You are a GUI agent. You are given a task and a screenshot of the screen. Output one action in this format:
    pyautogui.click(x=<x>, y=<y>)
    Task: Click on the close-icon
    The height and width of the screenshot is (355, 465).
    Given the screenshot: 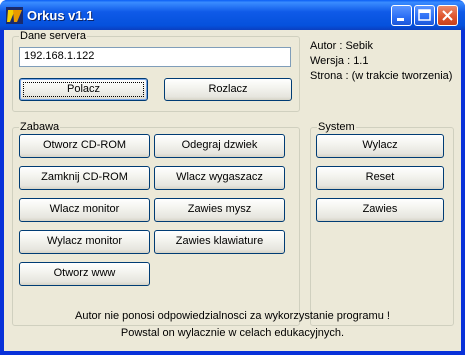 What is the action you would take?
    pyautogui.click(x=447, y=15)
    